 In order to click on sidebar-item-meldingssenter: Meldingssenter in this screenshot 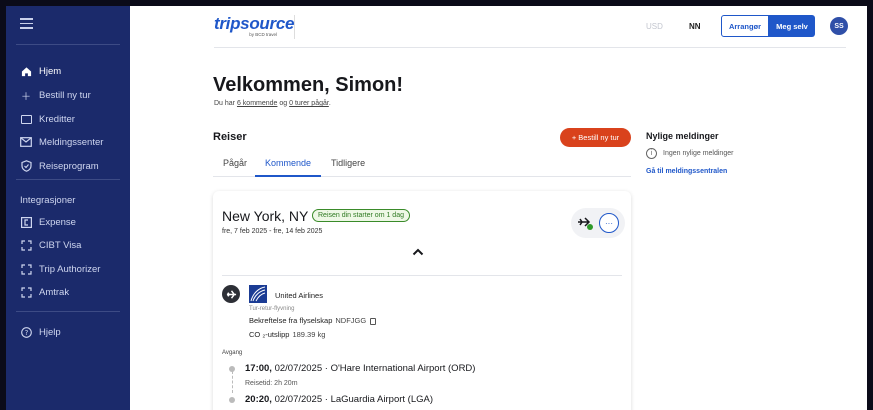, I will do `click(61, 142)`.